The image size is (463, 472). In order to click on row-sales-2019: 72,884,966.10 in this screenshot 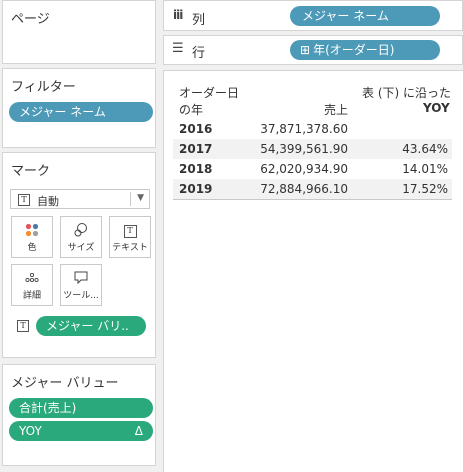, I will do `click(304, 189)`.